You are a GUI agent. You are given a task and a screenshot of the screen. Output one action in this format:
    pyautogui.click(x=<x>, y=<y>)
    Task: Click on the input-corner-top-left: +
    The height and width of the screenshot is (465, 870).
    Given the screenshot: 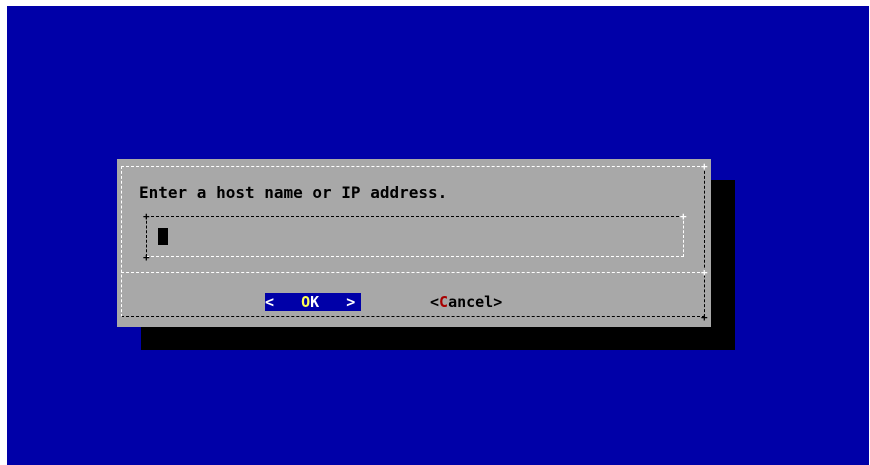 What is the action you would take?
    pyautogui.click(x=146, y=216)
    